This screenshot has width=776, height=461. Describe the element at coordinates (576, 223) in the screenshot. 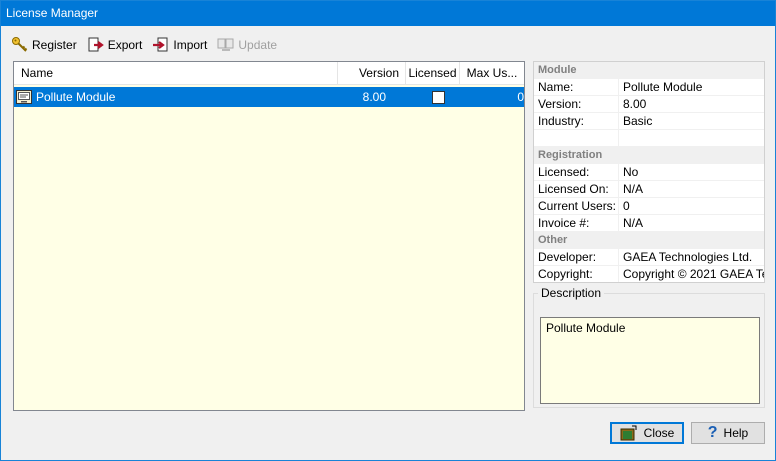

I see `property-key: Invoice #:` at that location.